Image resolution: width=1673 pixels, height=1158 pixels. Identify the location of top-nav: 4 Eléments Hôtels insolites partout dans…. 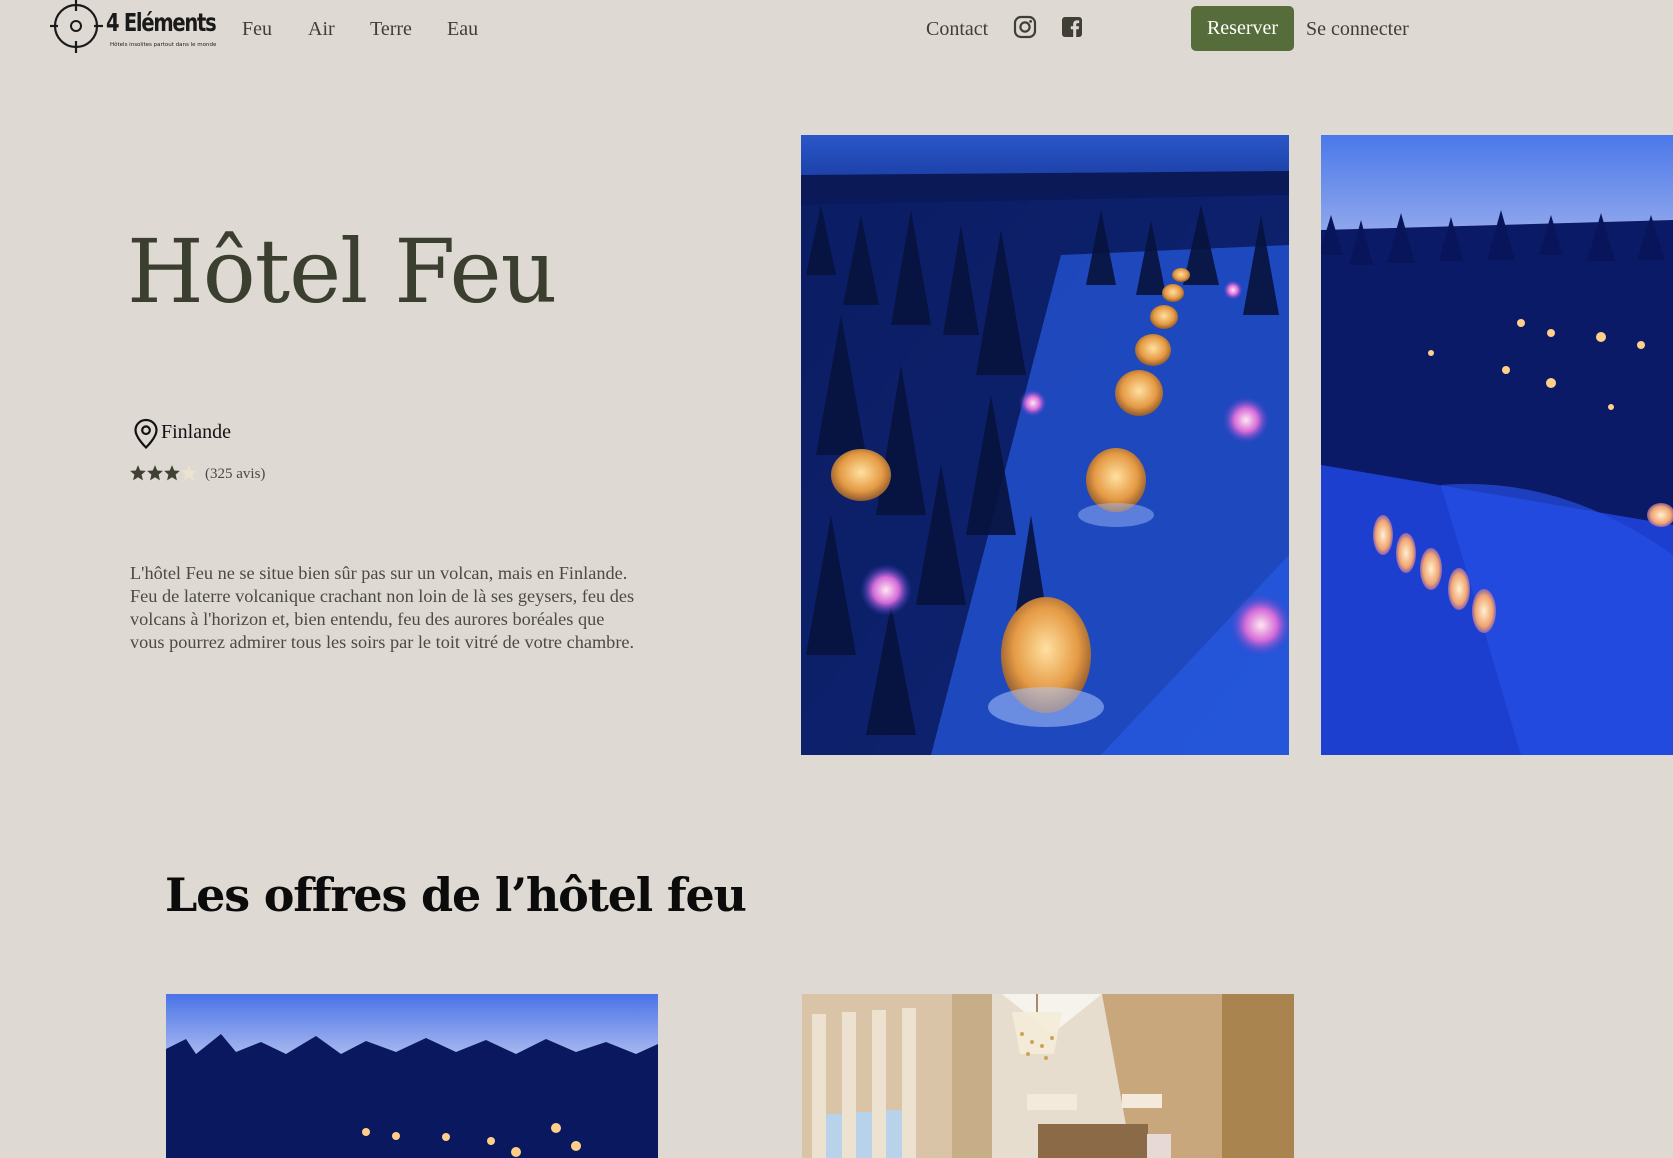
(836, 30).